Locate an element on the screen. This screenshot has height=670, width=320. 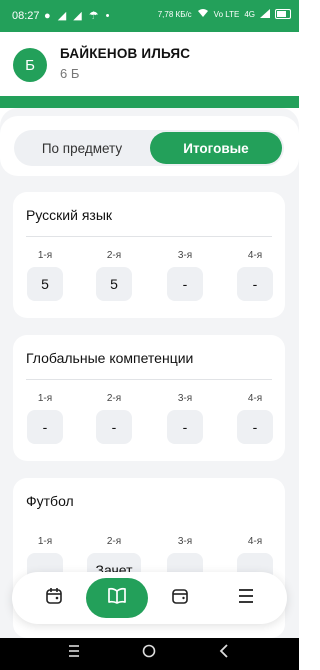
nav-menu is located at coordinates (246, 598).